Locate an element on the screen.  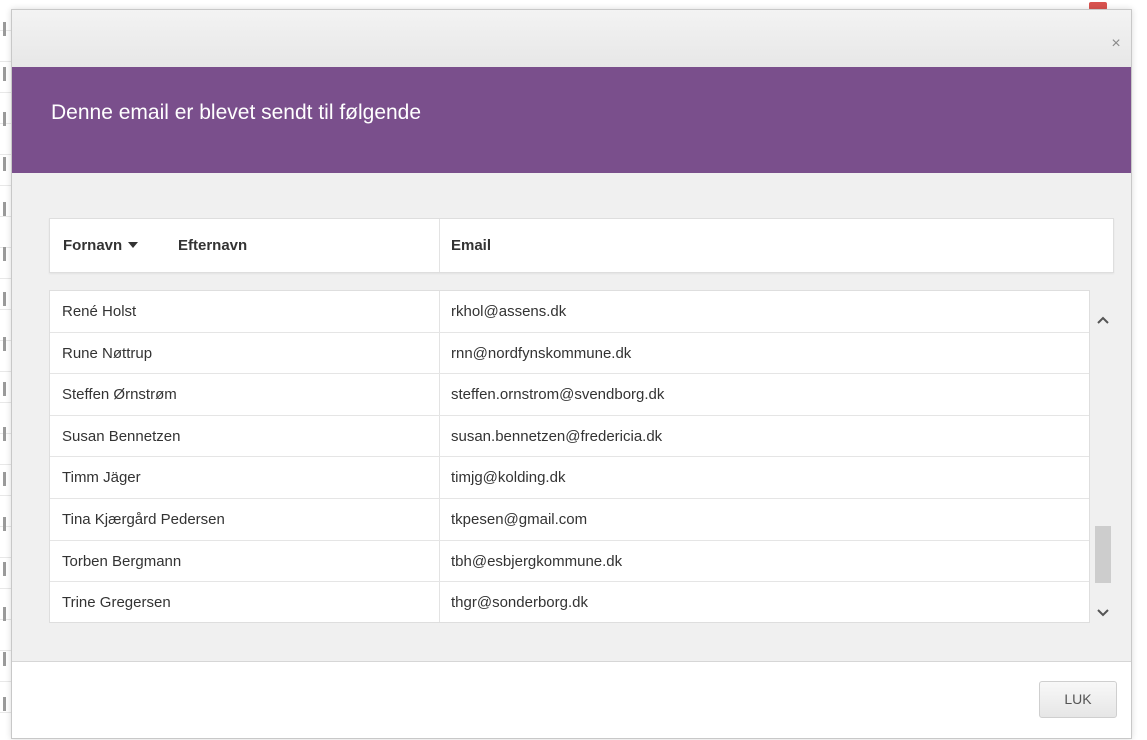
close-button: LUK is located at coordinates (1078, 699).